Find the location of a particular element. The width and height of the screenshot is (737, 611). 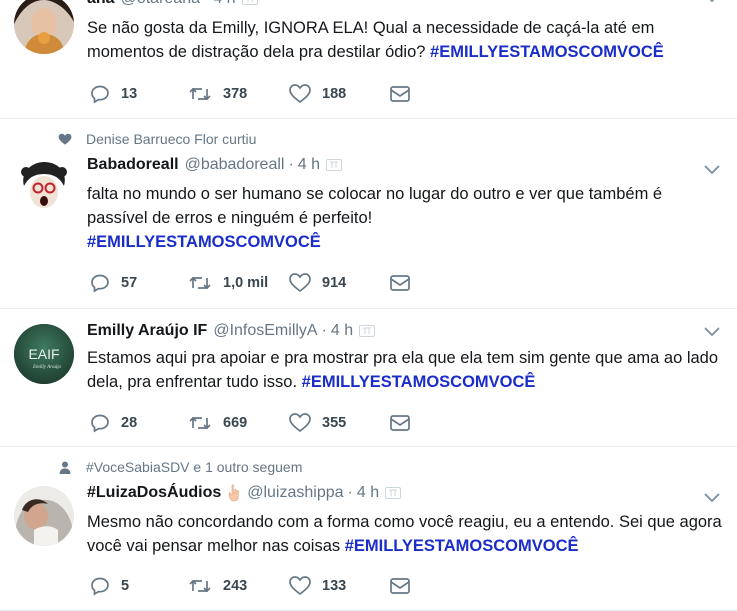

author-name: ana is located at coordinates (101, 4).